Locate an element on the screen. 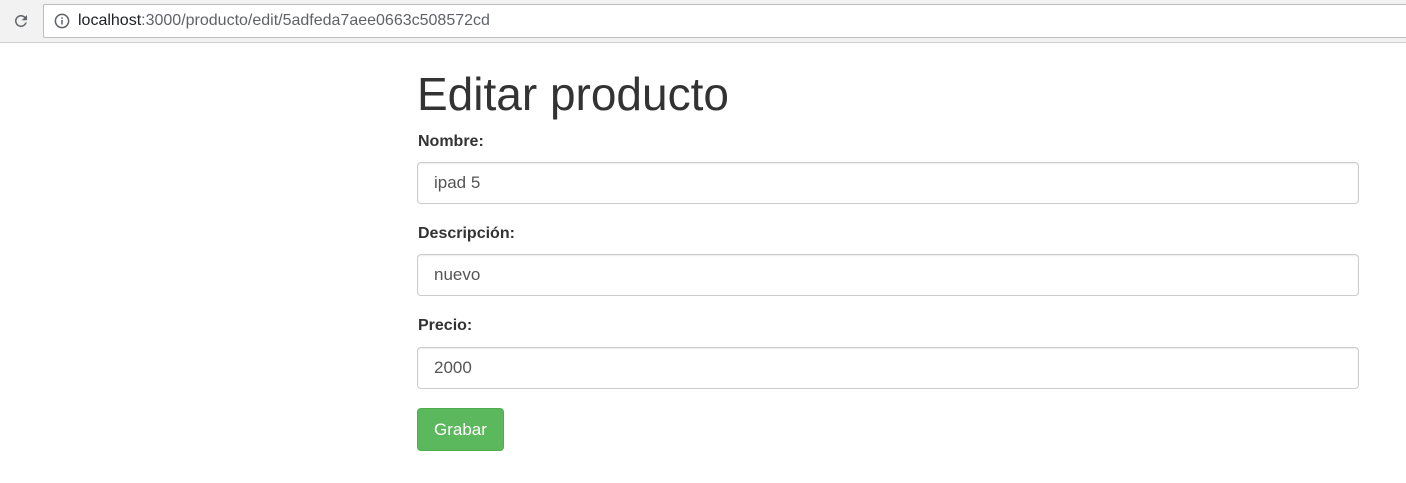 Image resolution: width=1406 pixels, height=483 pixels. descripcion-label: Descripción: is located at coordinates (466, 233).